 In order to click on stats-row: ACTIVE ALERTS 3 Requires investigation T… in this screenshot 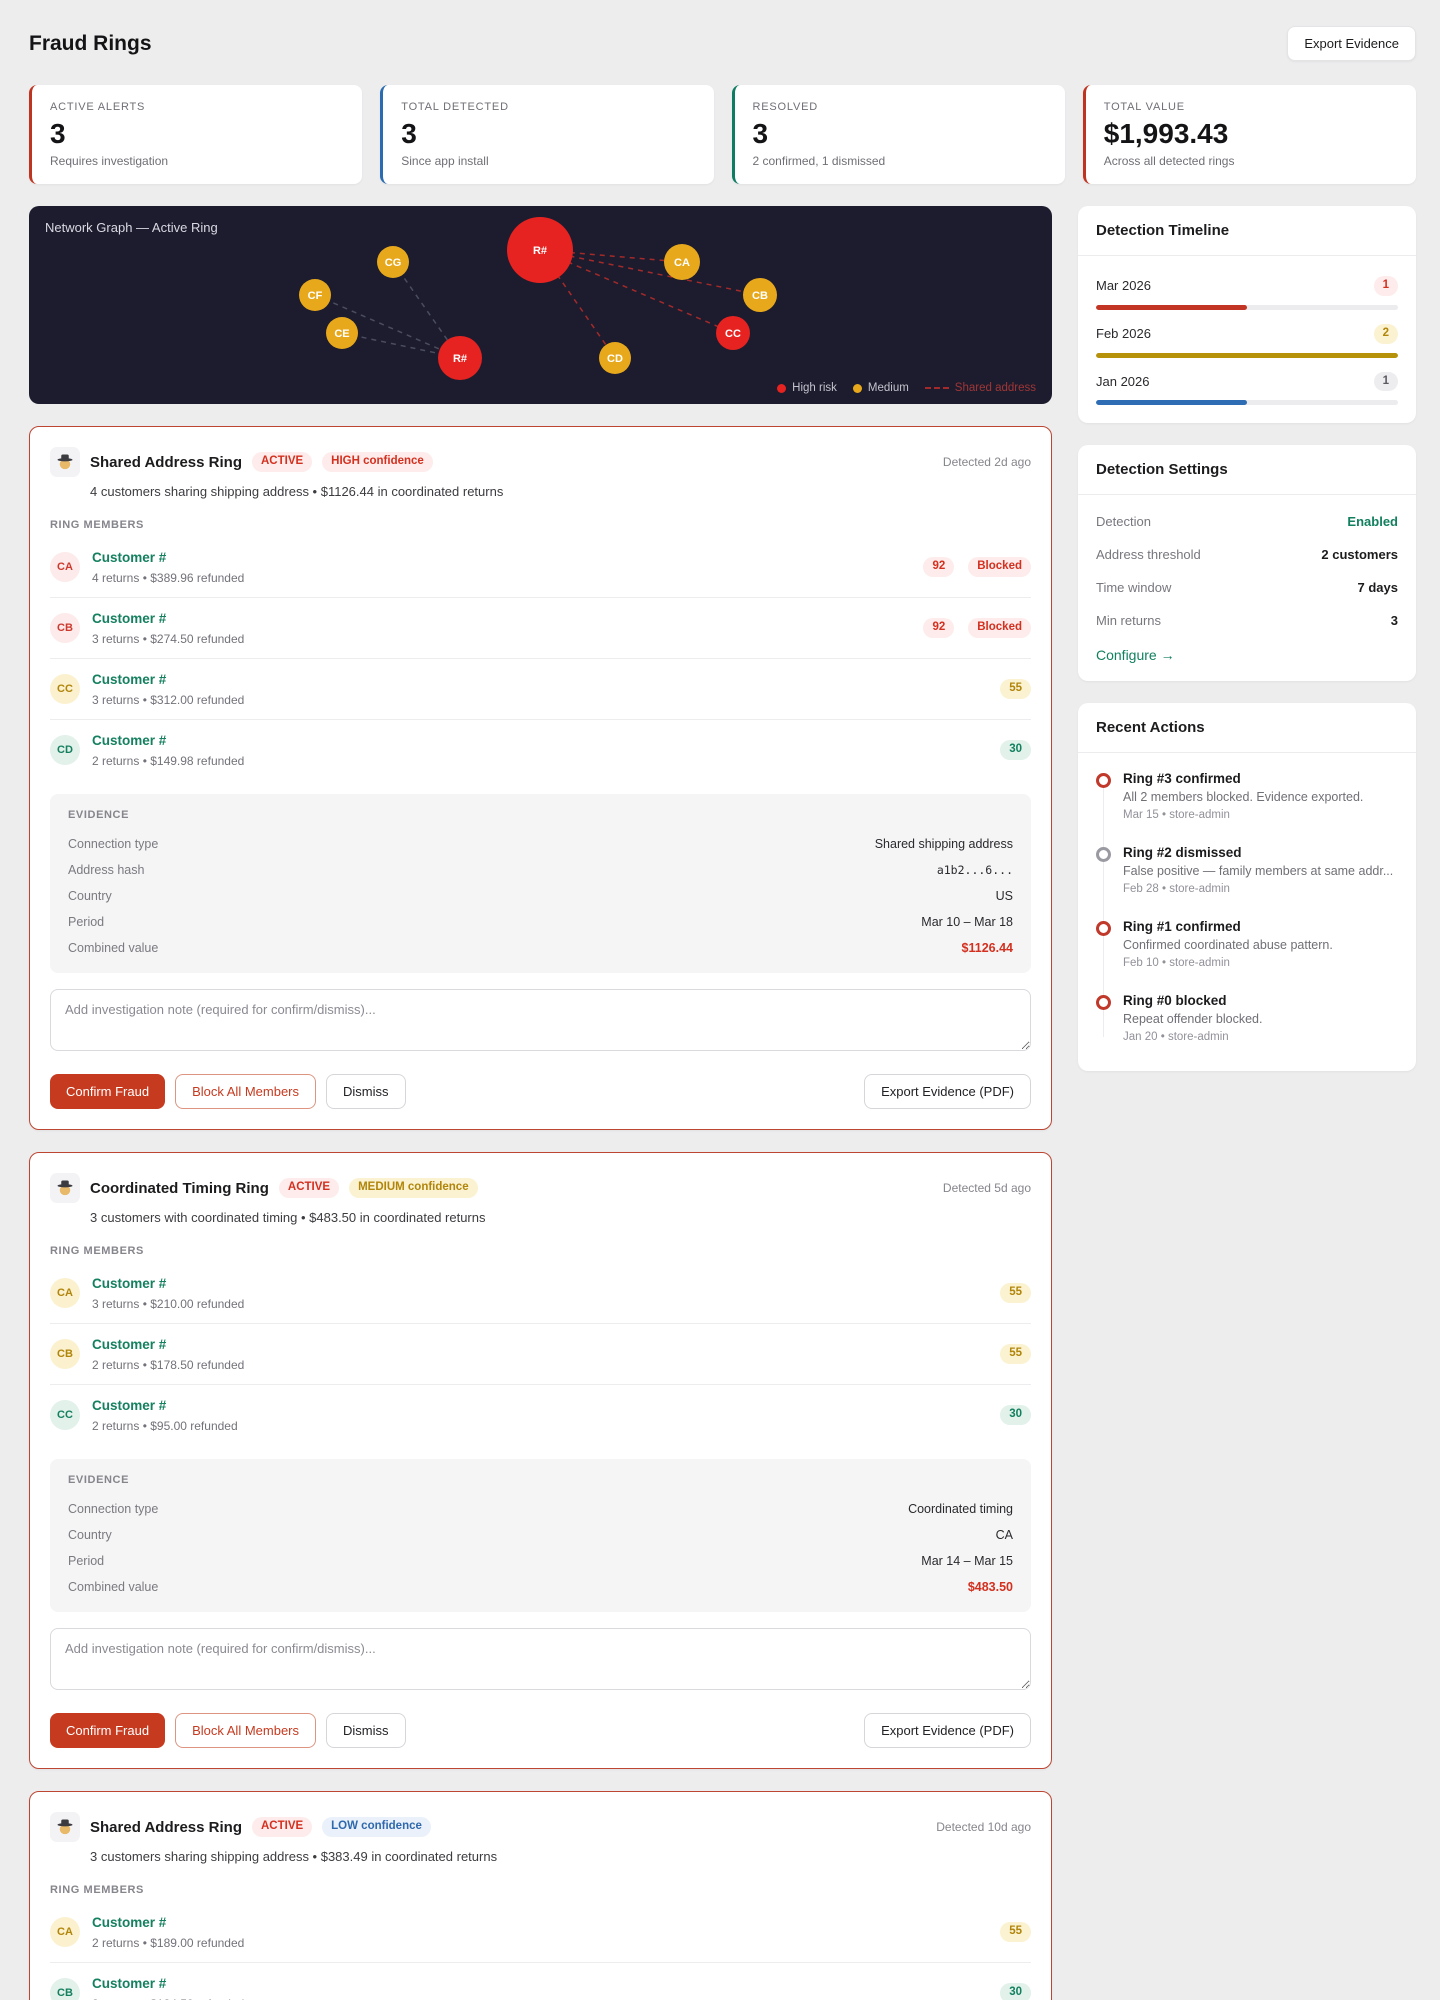, I will do `click(722, 134)`.